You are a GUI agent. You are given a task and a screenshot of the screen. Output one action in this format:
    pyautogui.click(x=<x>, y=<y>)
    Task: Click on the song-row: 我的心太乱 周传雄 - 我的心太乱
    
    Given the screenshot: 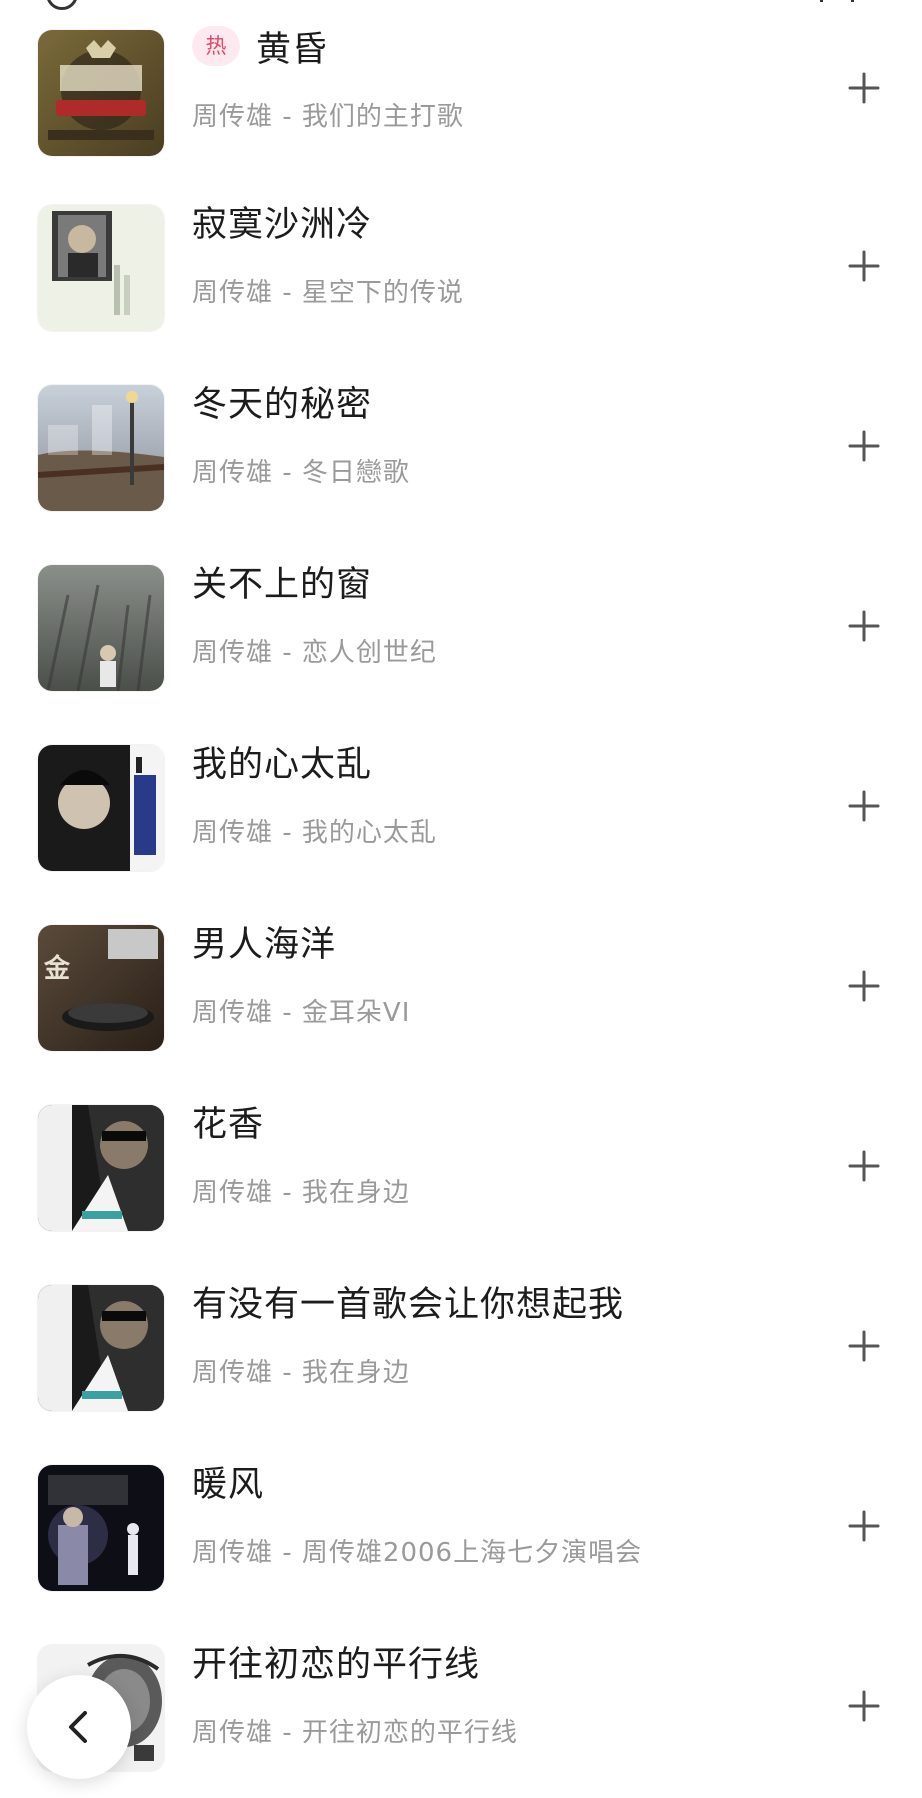 What is the action you would take?
    pyautogui.click(x=461, y=808)
    